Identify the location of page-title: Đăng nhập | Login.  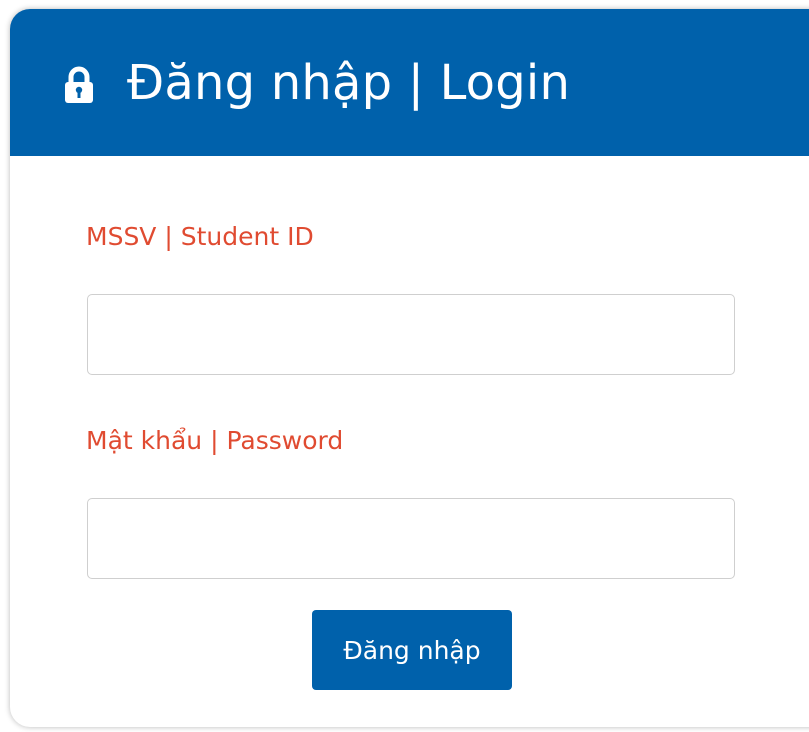
(349, 83).